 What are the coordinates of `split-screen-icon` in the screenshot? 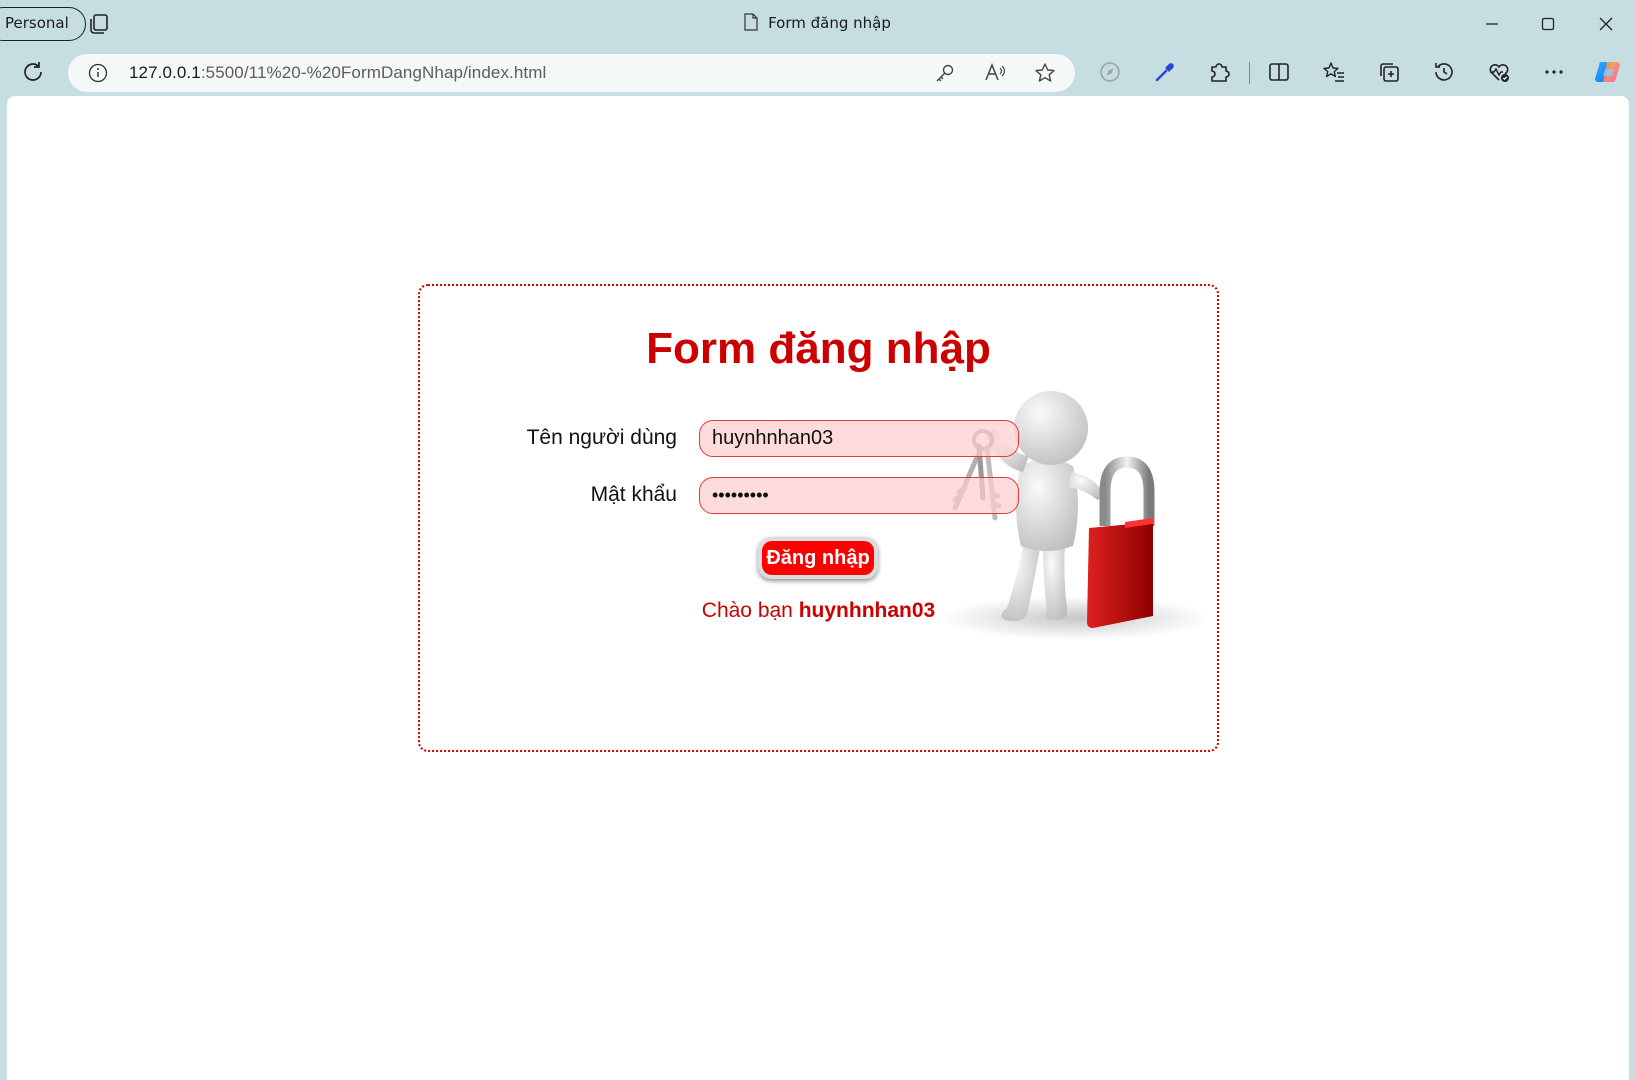 It's located at (1279, 72).